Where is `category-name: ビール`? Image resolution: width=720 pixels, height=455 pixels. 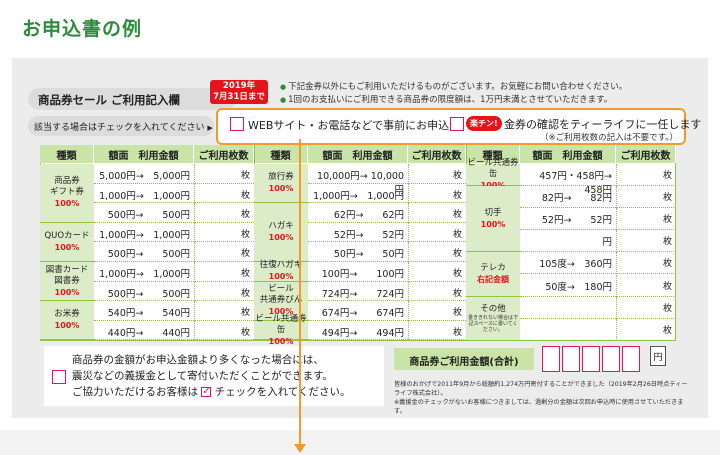 category-name: ビール is located at coordinates (281, 289).